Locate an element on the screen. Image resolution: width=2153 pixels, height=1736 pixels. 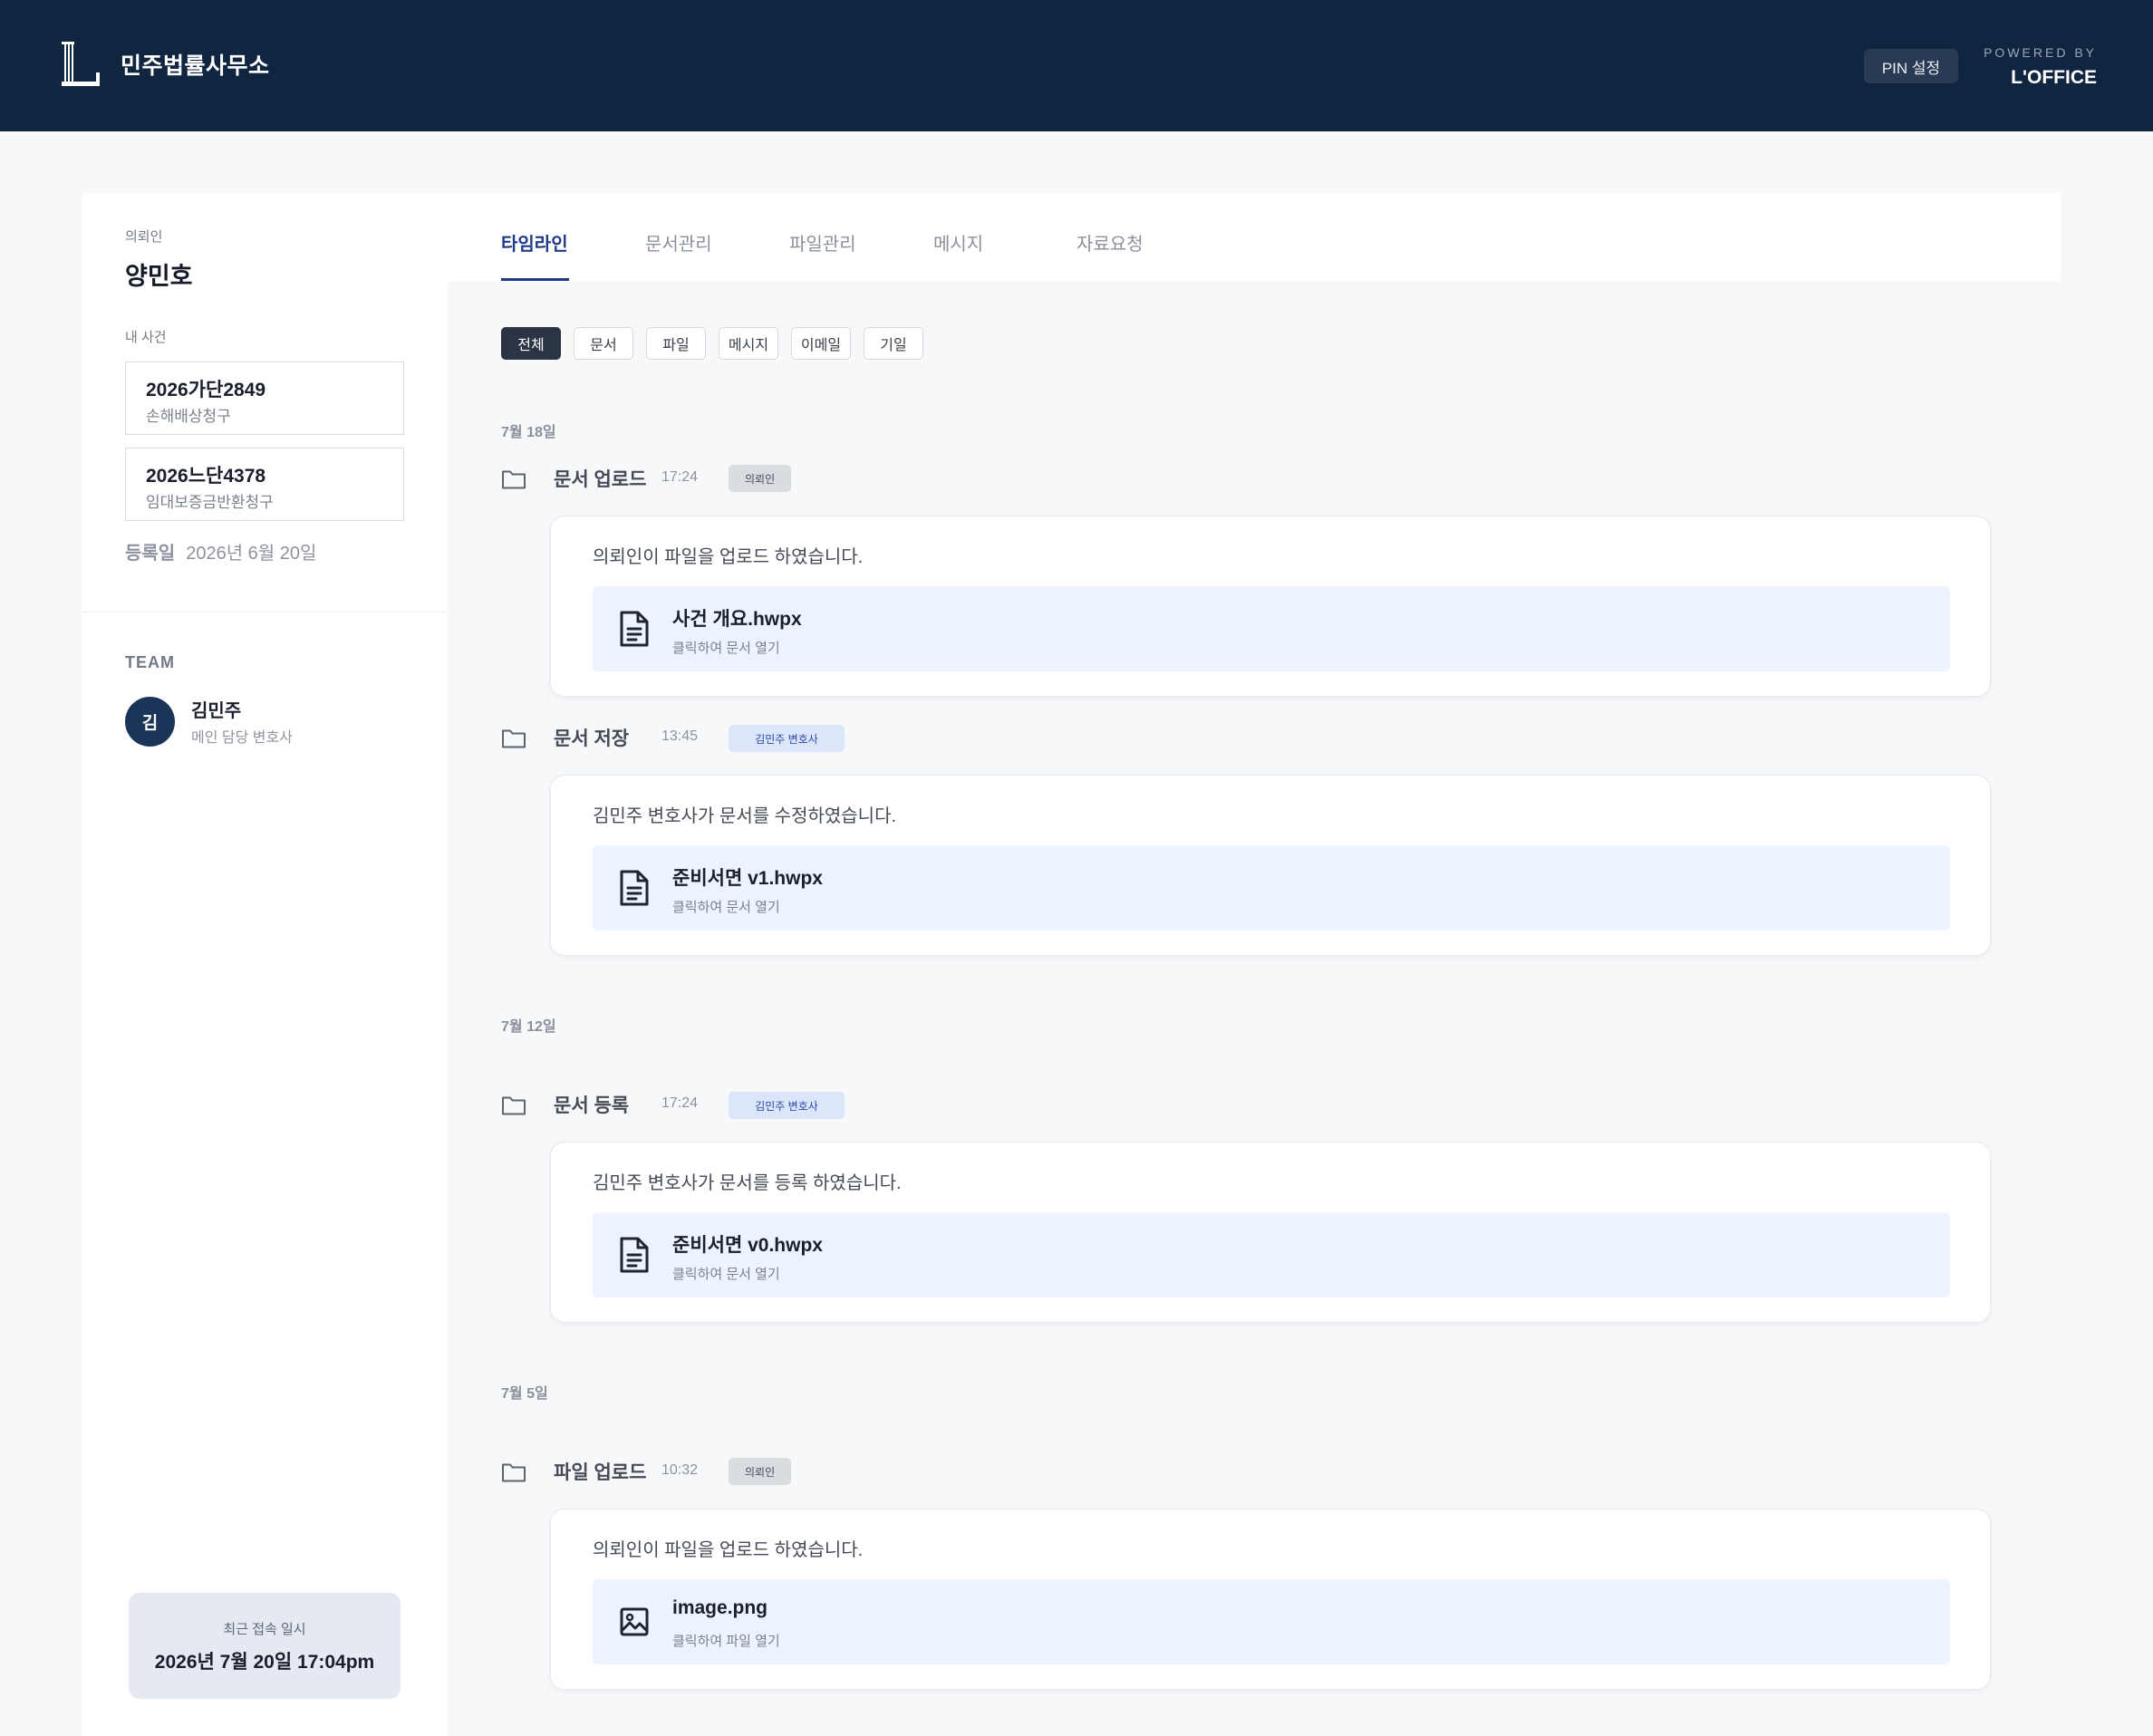
tab-bar: 타임라인 문서관리 파일관리 메시지 자료요청 is located at coordinates (1254, 237).